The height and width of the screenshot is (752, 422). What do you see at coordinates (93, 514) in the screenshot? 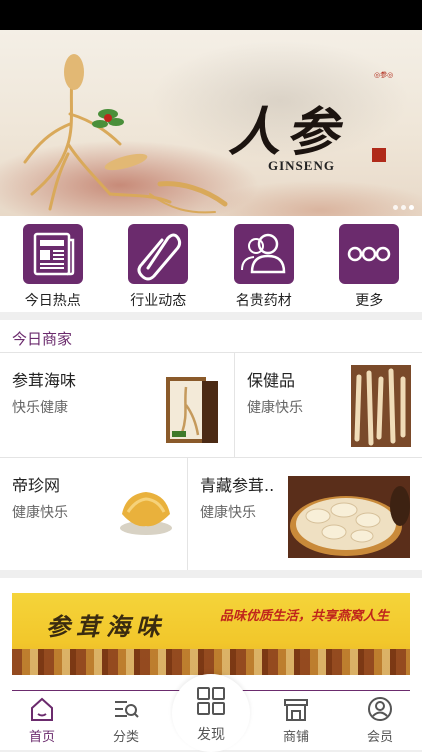
I see `merchant-card: 帝珍网 健康快乐` at bounding box center [93, 514].